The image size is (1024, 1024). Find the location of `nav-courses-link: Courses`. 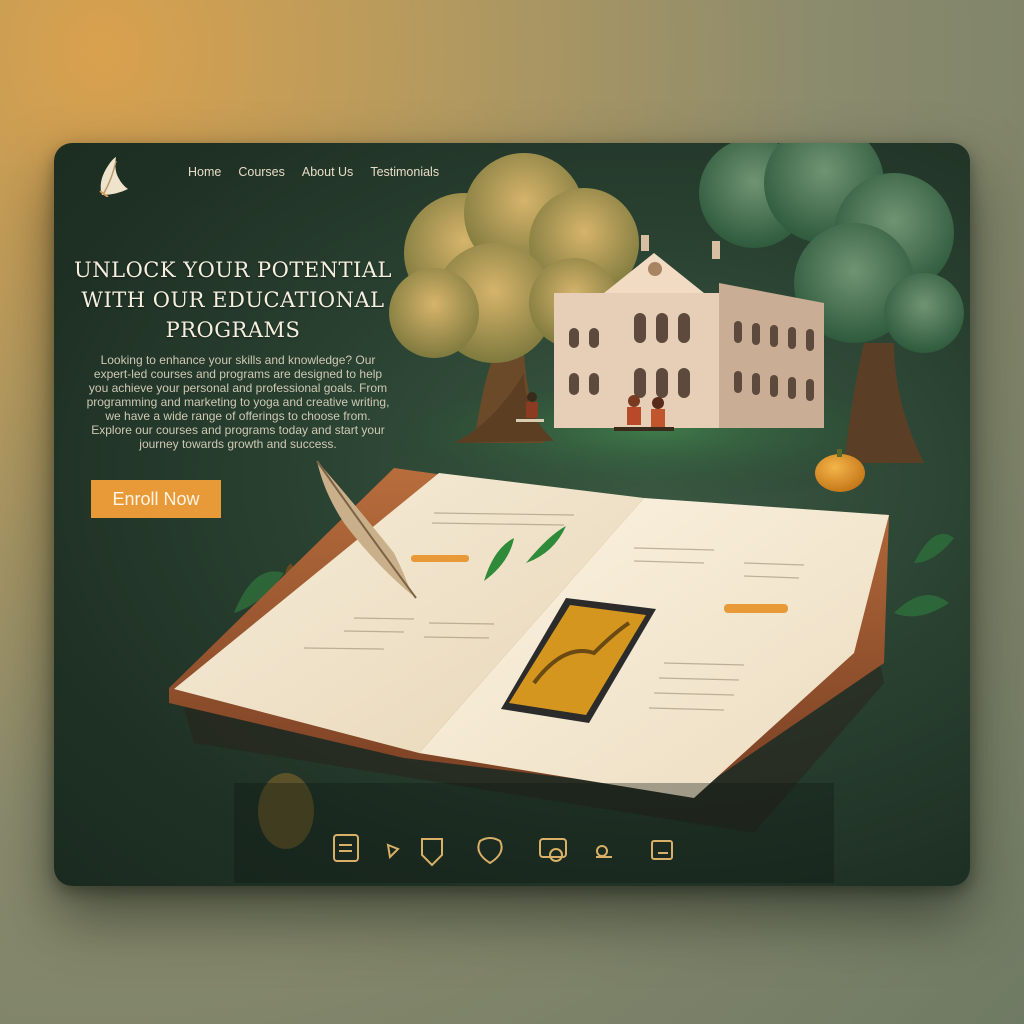

nav-courses-link: Courses is located at coordinates (261, 172).